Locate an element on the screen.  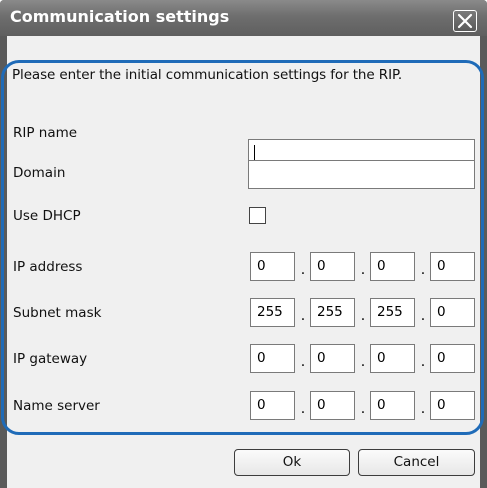
ip-gateway-octet-1: 0 is located at coordinates (272, 358).